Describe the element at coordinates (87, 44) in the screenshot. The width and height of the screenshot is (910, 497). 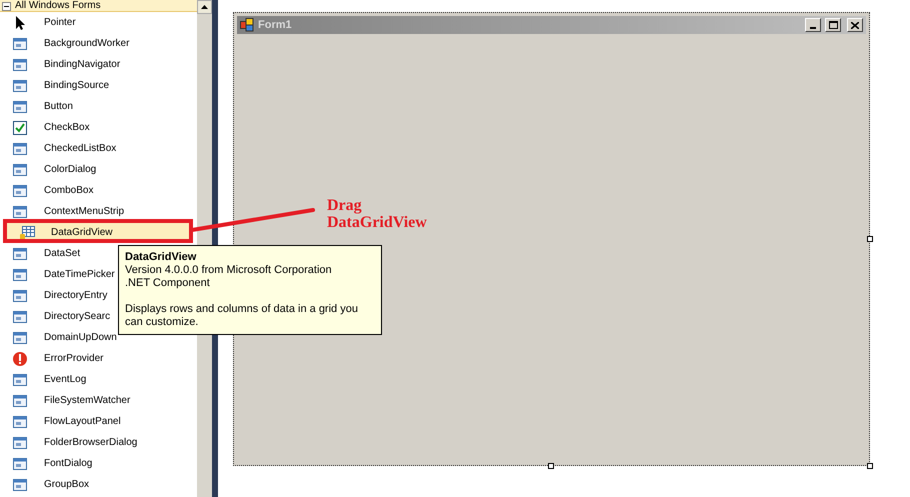
I see `item-label: BackgroundWorker` at that location.